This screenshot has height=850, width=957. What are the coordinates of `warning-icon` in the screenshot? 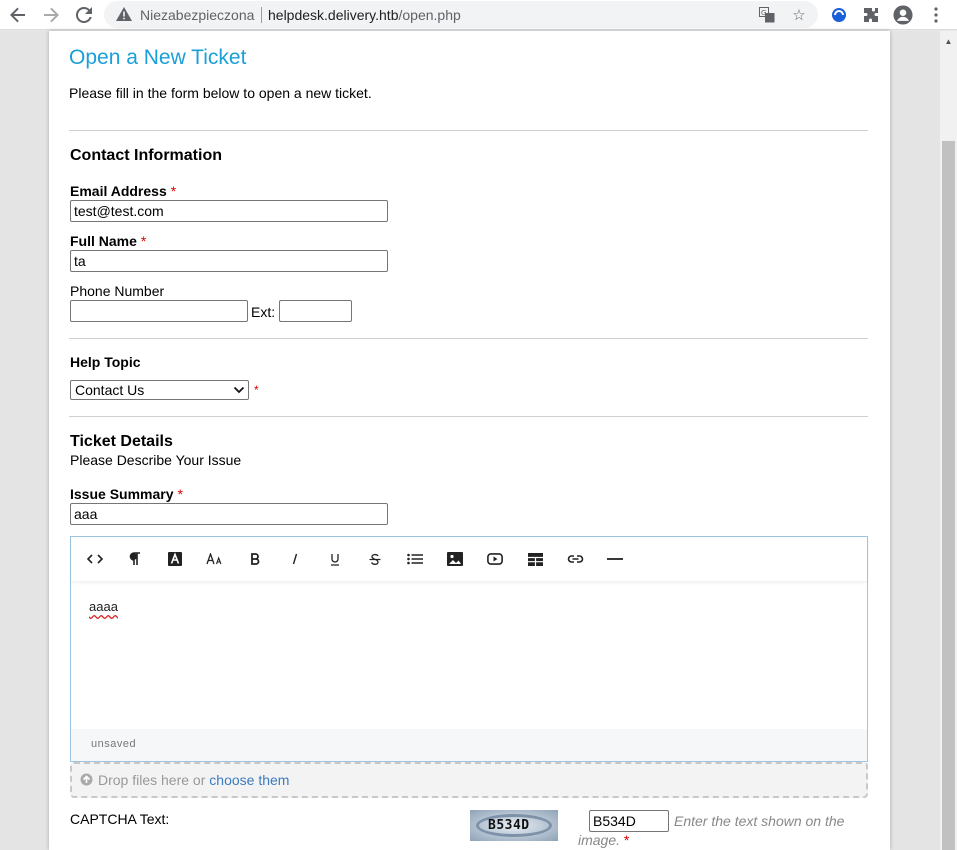 It's located at (124, 14).